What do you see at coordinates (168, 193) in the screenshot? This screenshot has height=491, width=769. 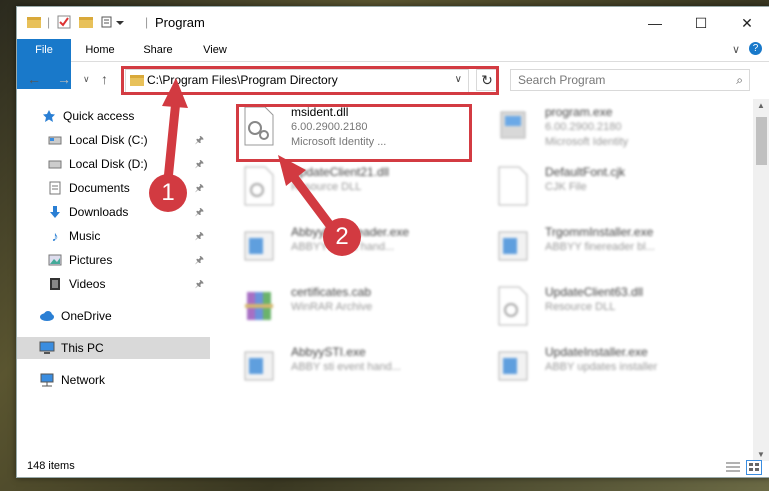 I see `callout-badge-1: 1` at bounding box center [168, 193].